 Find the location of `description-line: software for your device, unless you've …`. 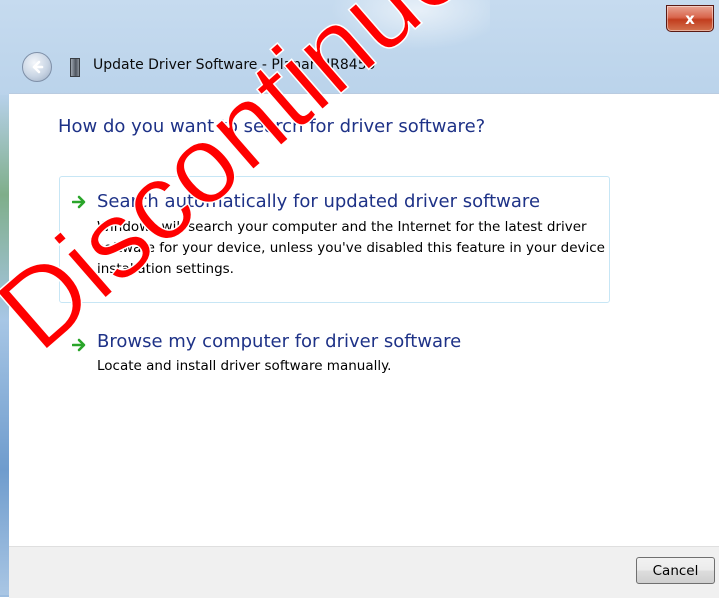

description-line: software for your device, unless you've … is located at coordinates (351, 248).